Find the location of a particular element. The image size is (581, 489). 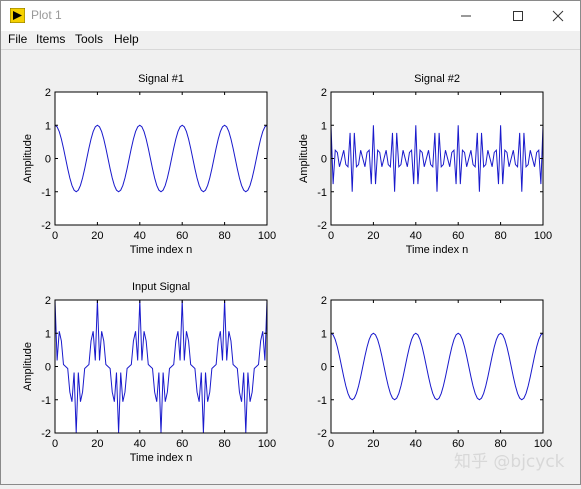

menu-file: File is located at coordinates (17, 39).